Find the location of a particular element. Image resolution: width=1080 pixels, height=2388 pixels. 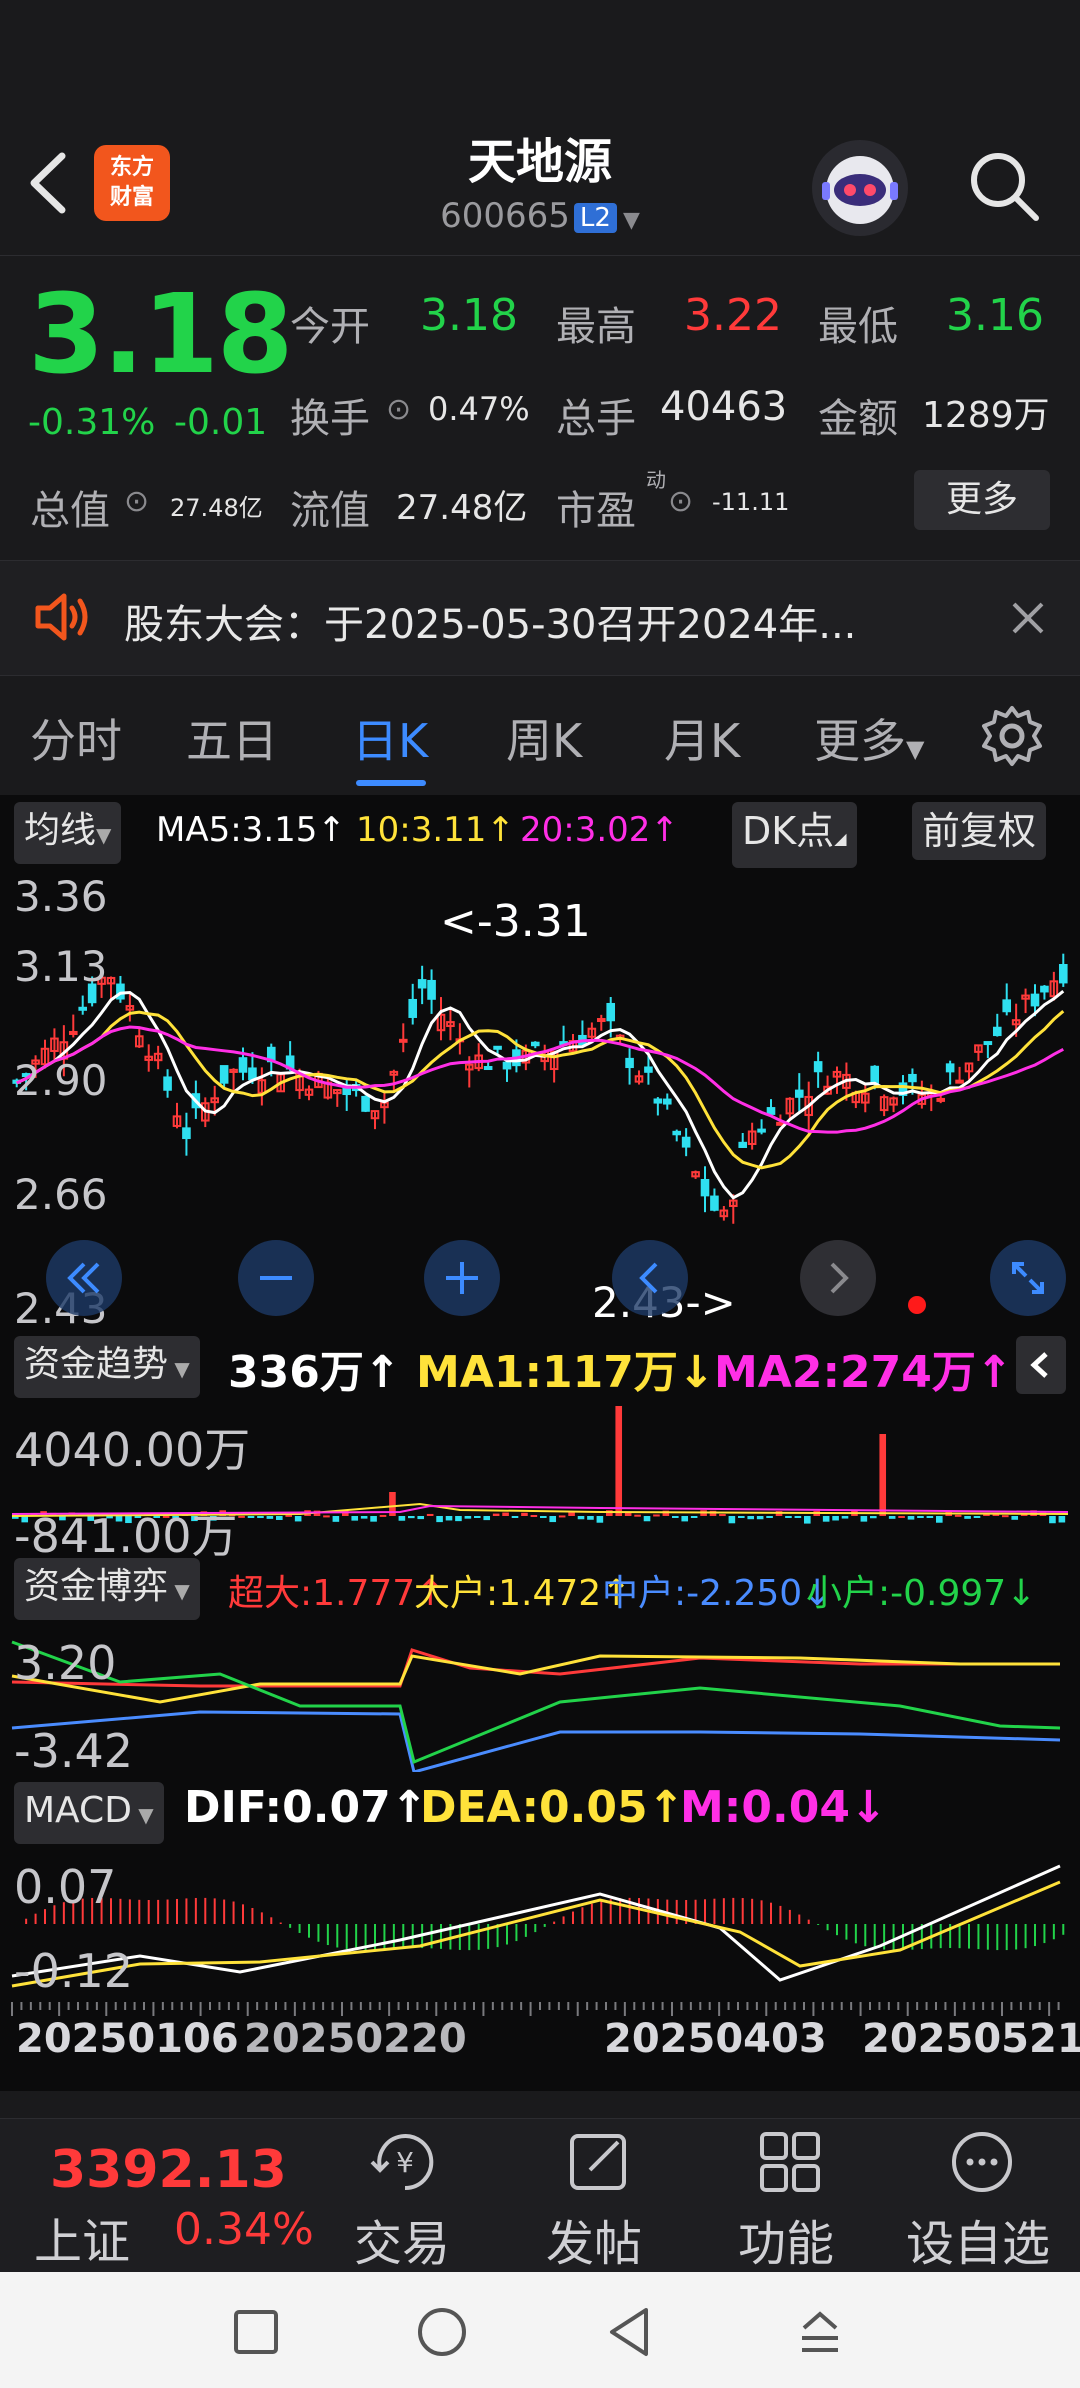

keyboard-hide-icon is located at coordinates (820, 2332).